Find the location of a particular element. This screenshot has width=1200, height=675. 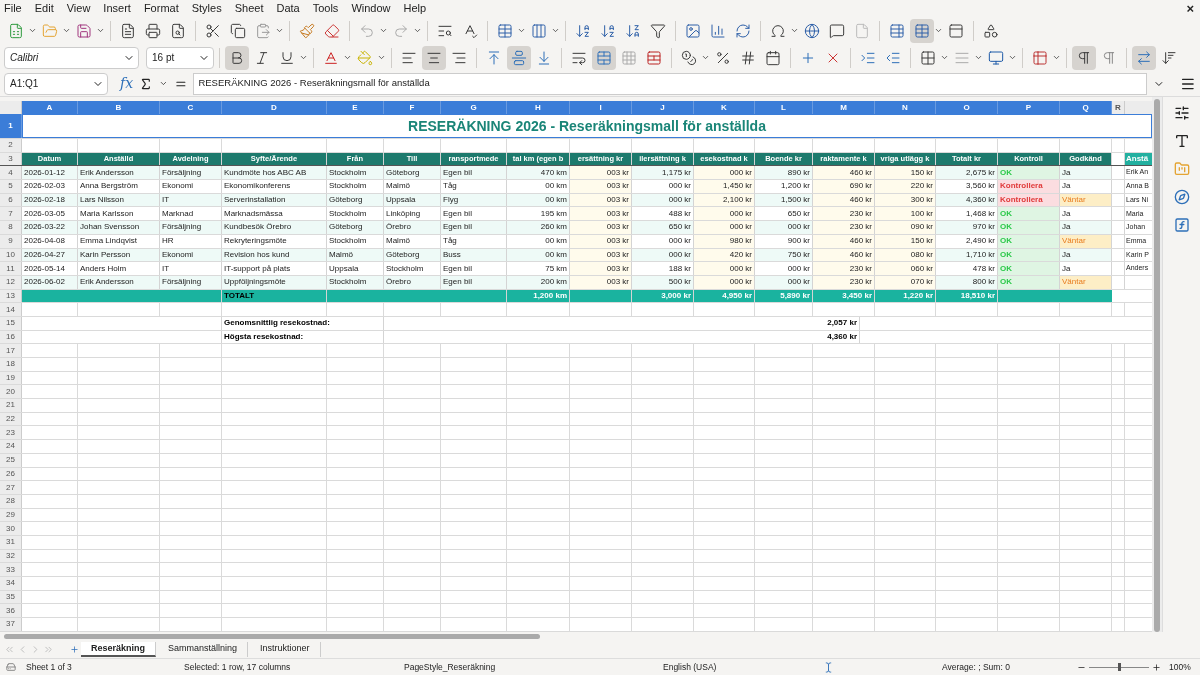

add-sheet-icon is located at coordinates (74, 649).